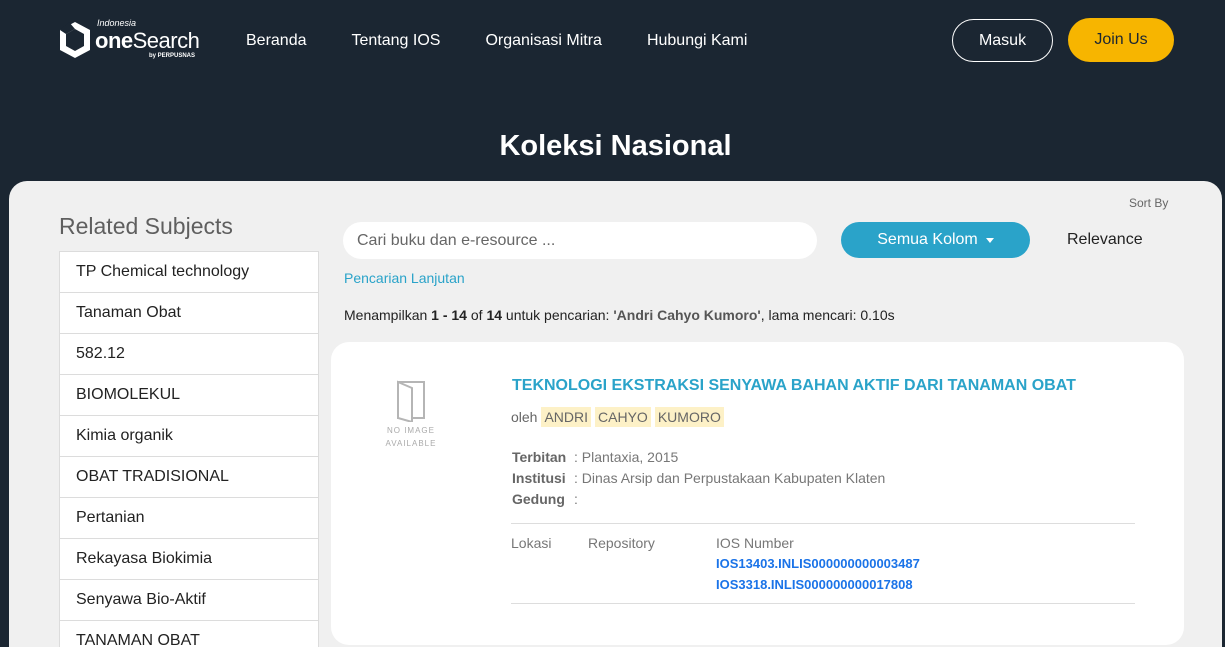  Describe the element at coordinates (545, 498) in the screenshot. I see `meta-row: Gedung :` at that location.